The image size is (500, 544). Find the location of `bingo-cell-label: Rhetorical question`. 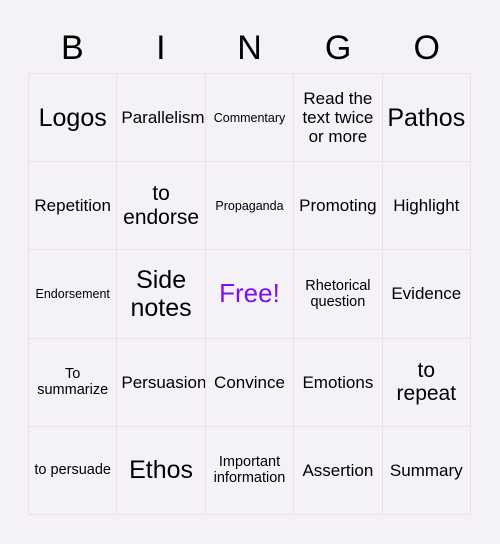

bingo-cell-label: Rhetorical question is located at coordinates (338, 293).